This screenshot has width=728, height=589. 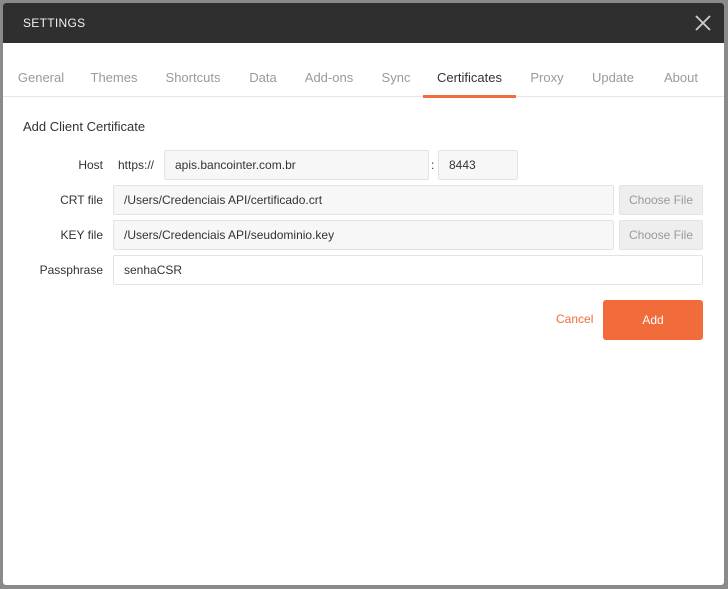 What do you see at coordinates (84, 126) in the screenshot?
I see `section-title: Add Client Certificate` at bounding box center [84, 126].